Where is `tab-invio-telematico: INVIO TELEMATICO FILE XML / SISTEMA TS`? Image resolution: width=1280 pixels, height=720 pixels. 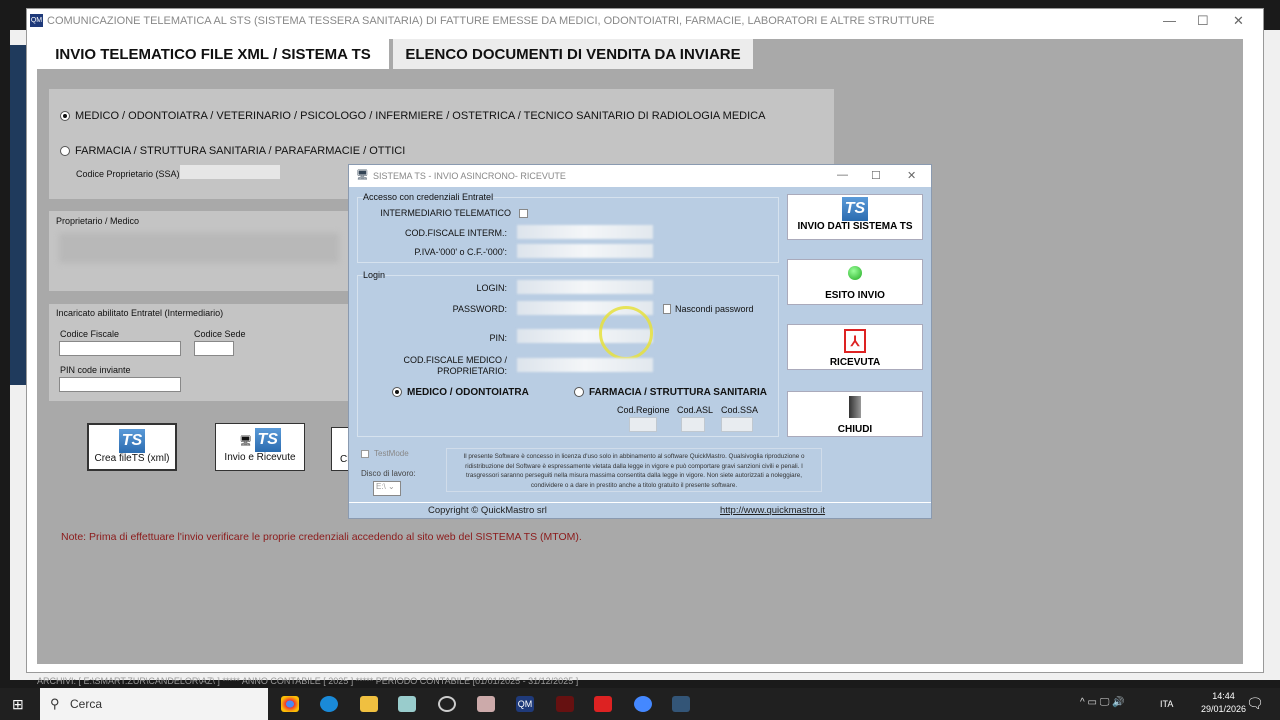
tab-invio-telematico: INVIO TELEMATICO FILE XML / SISTEMA TS is located at coordinates (213, 54).